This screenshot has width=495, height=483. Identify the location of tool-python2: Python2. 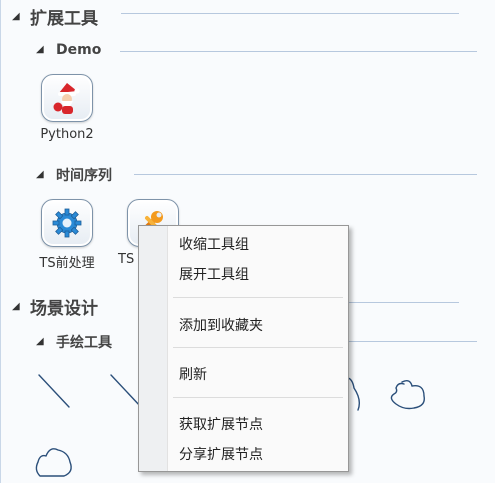
(67, 108).